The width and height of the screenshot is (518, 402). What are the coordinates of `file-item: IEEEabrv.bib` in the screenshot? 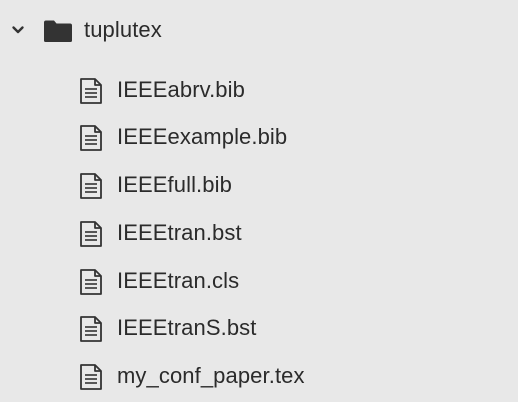 It's located at (259, 90).